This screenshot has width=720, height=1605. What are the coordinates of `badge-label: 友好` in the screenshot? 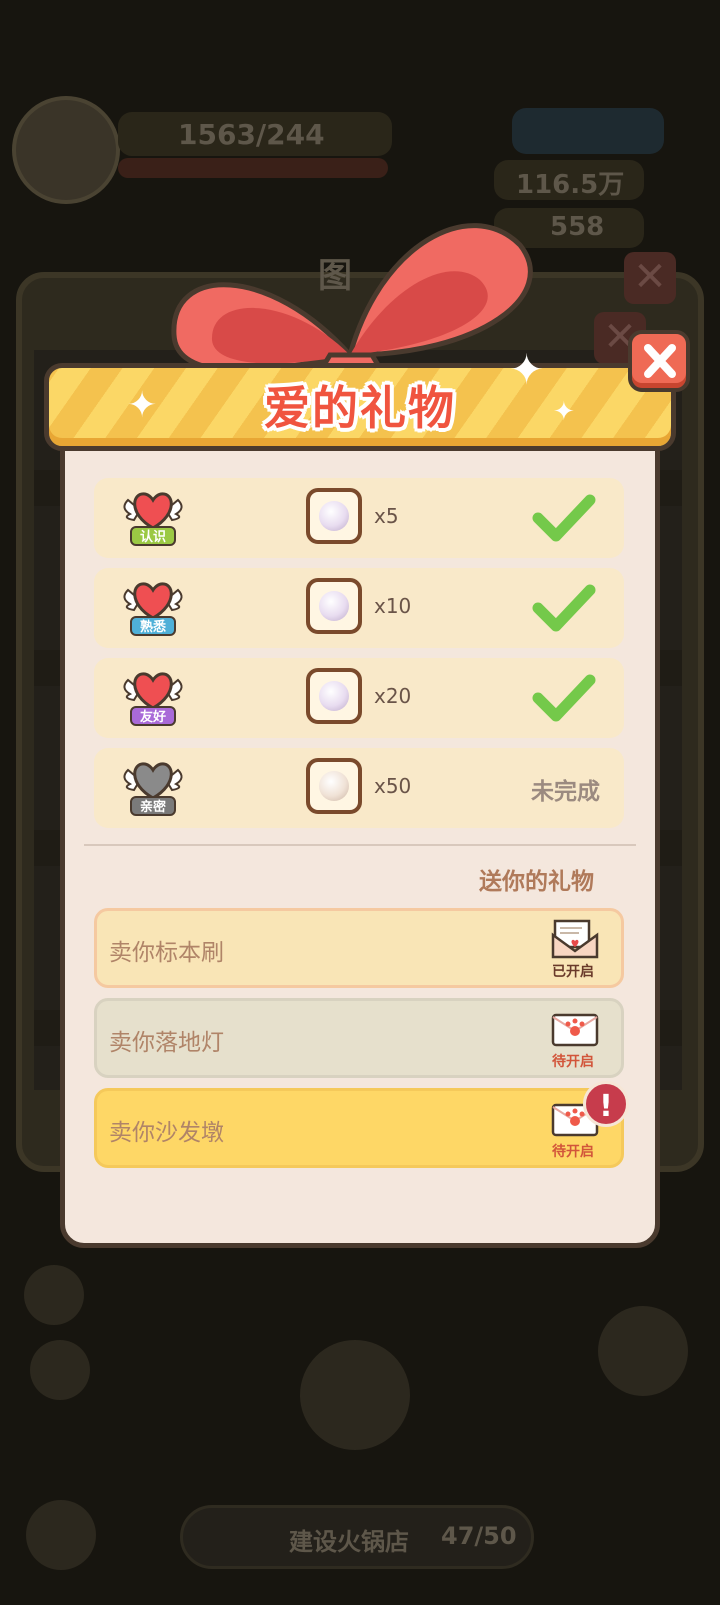 It's located at (153, 716).